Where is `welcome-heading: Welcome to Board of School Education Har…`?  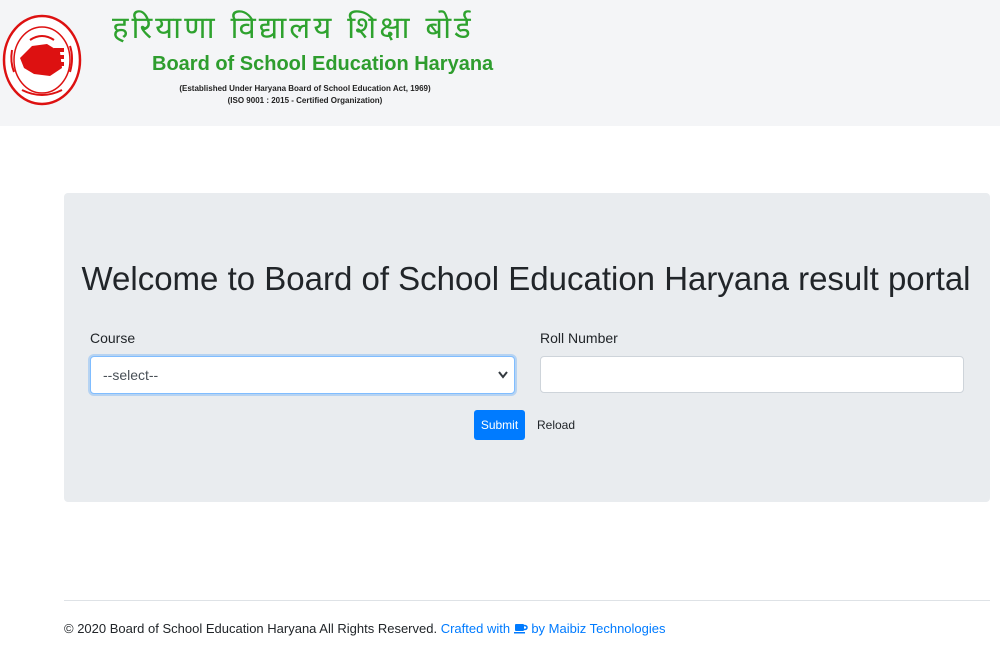 welcome-heading: Welcome to Board of School Education Har… is located at coordinates (526, 278).